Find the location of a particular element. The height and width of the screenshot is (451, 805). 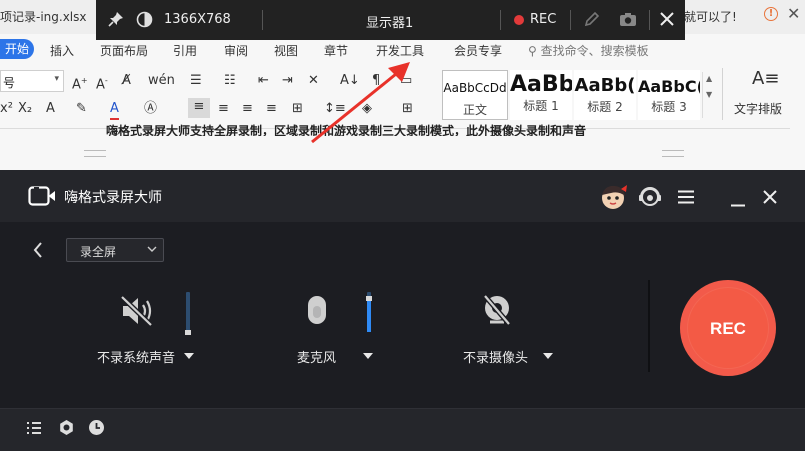

app-titlebar: 嗨格式录屏大师 is located at coordinates (402, 196).